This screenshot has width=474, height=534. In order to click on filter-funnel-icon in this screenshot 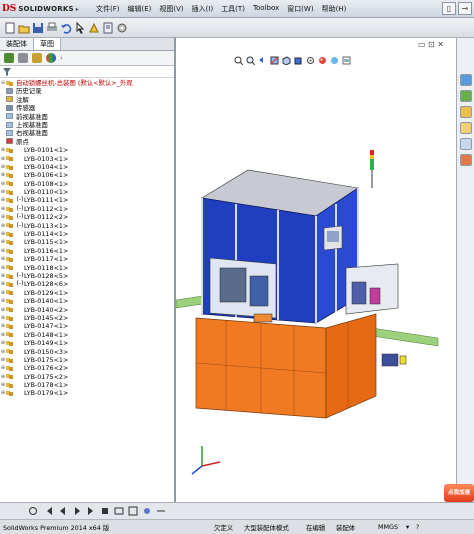, I will do `click(7, 72)`.